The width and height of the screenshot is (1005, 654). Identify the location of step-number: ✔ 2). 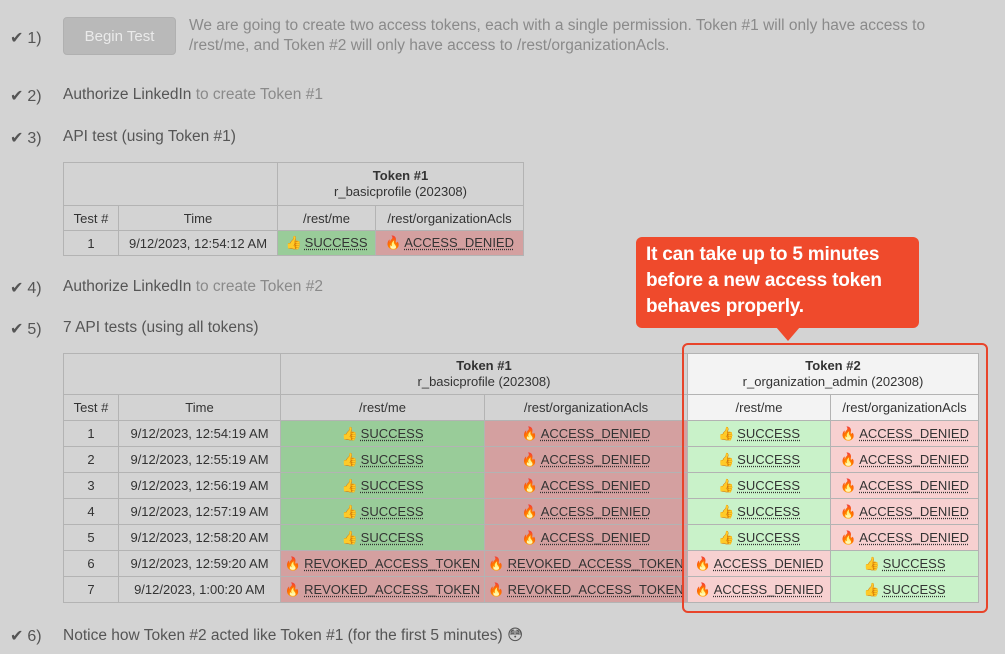
(26, 96).